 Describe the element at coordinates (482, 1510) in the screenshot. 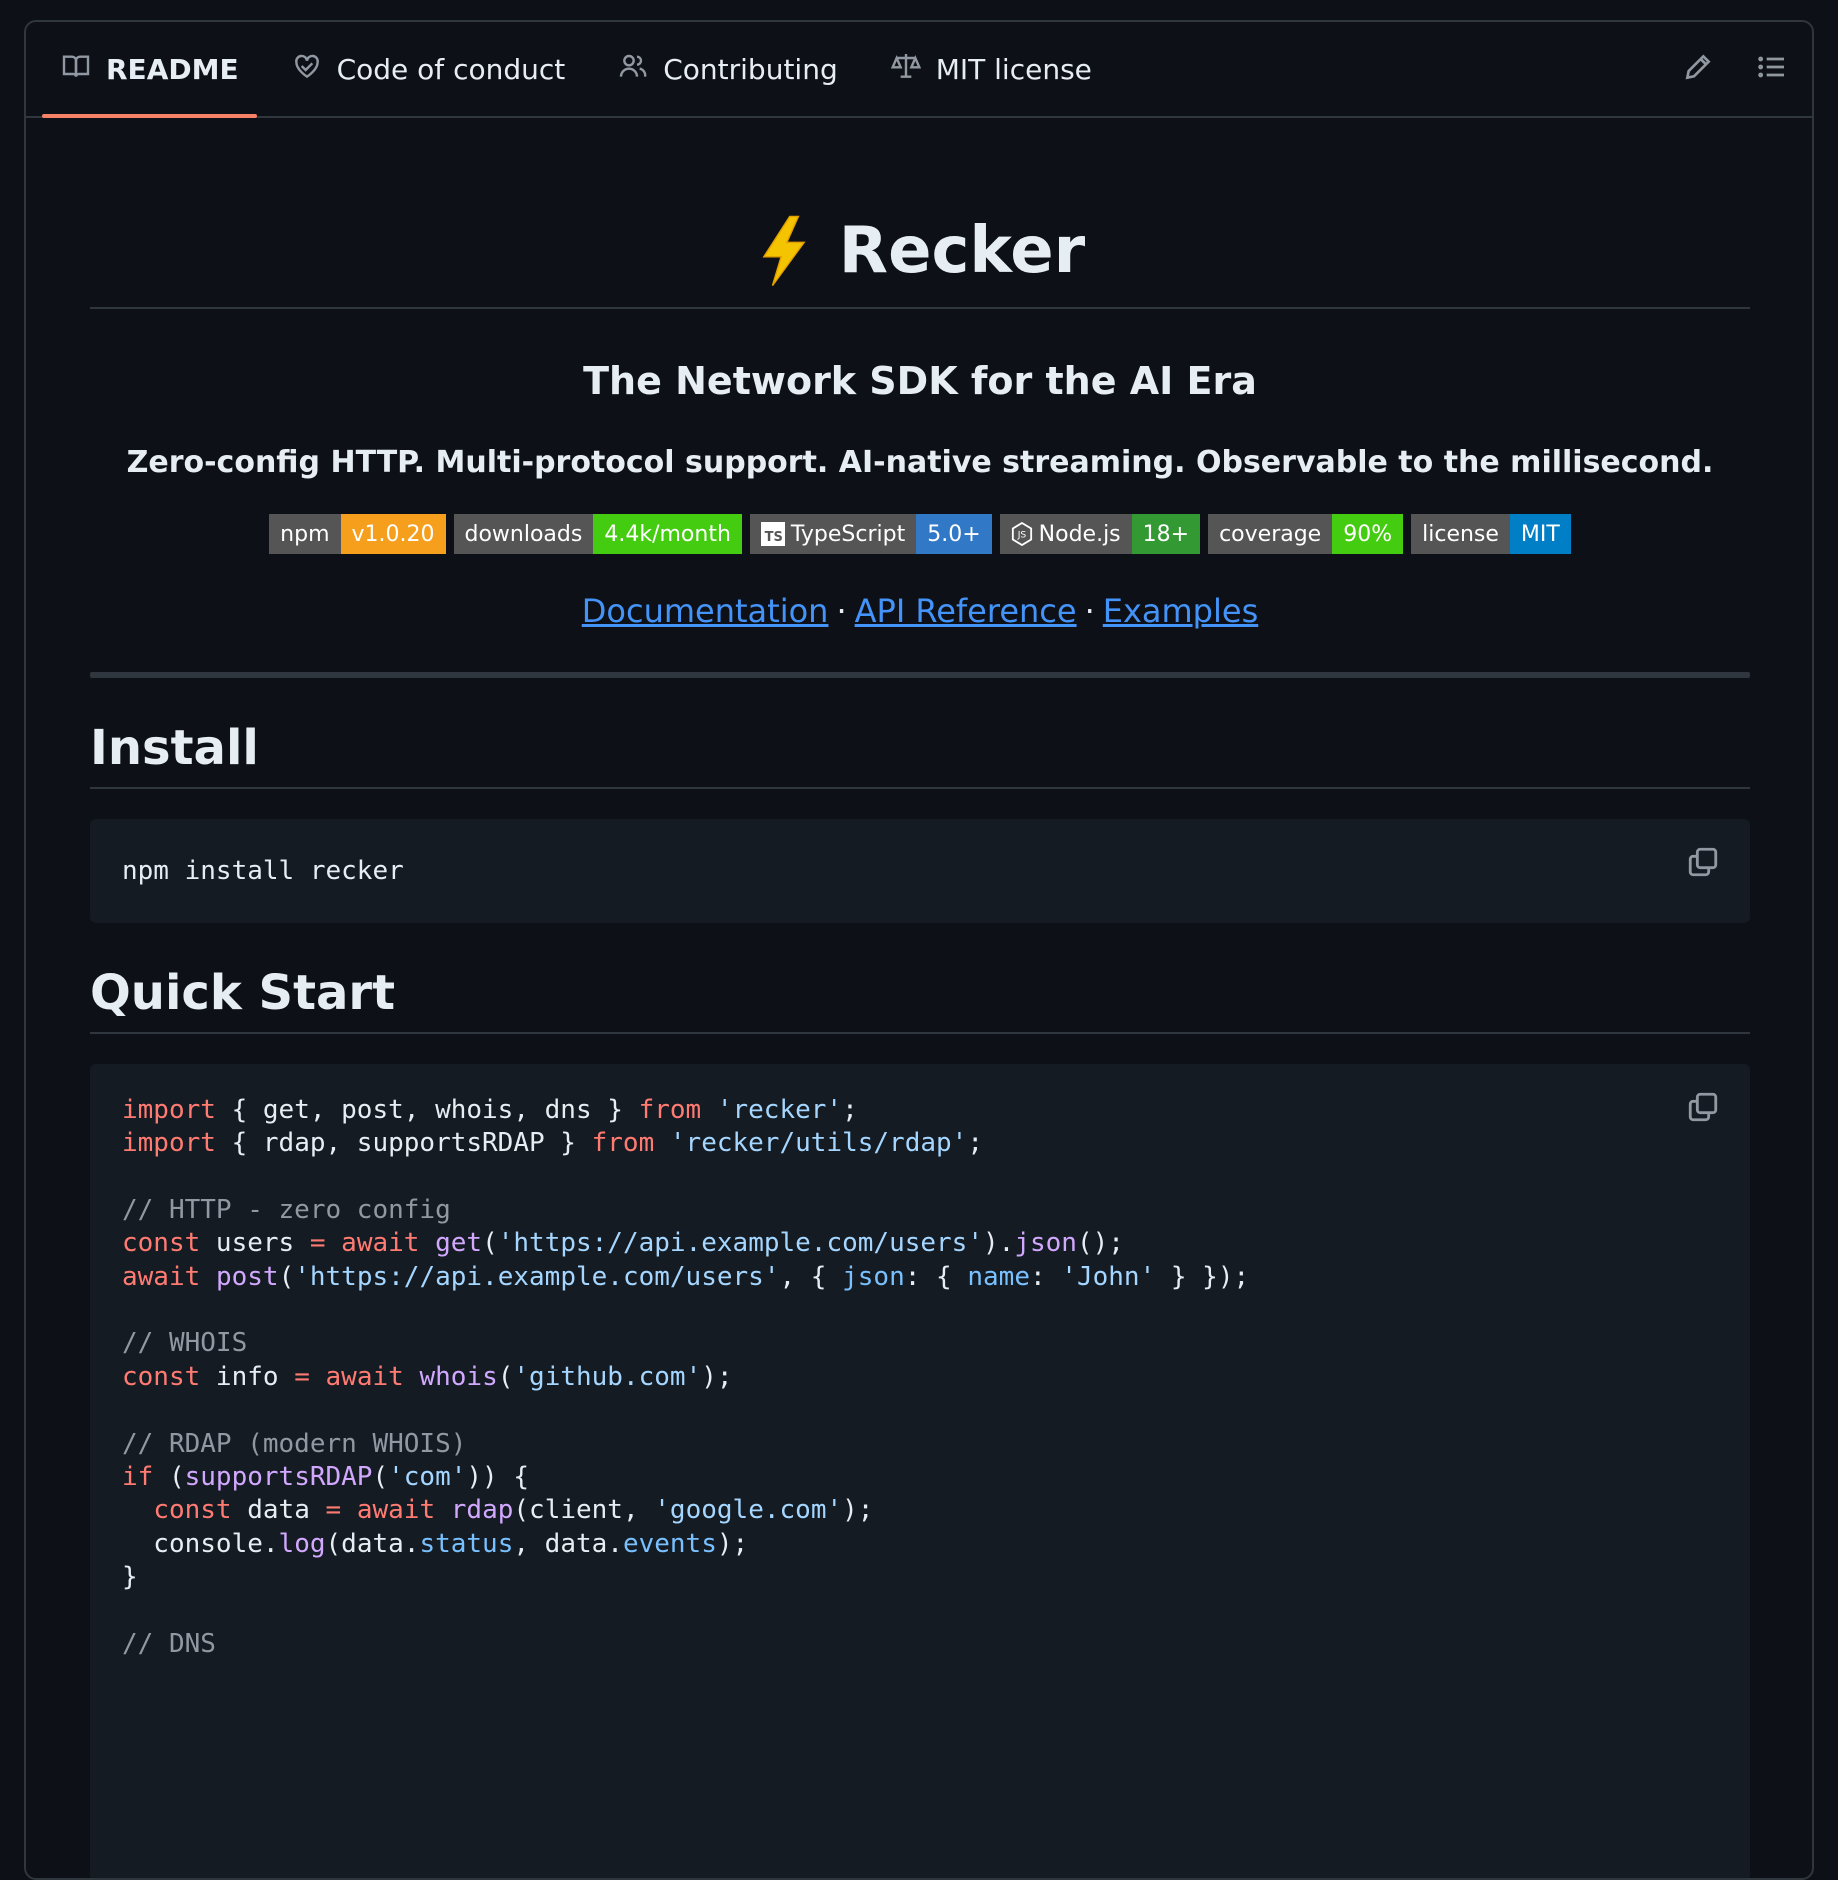

I see `code-token: rdap` at that location.